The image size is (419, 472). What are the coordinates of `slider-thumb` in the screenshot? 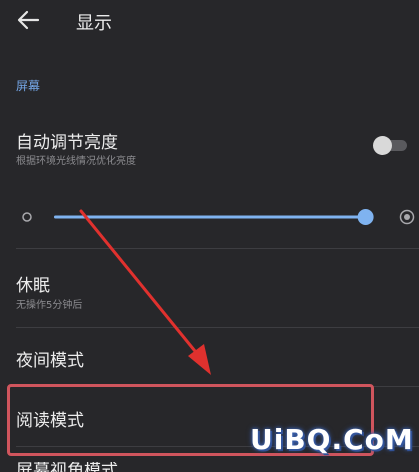 It's located at (365, 217).